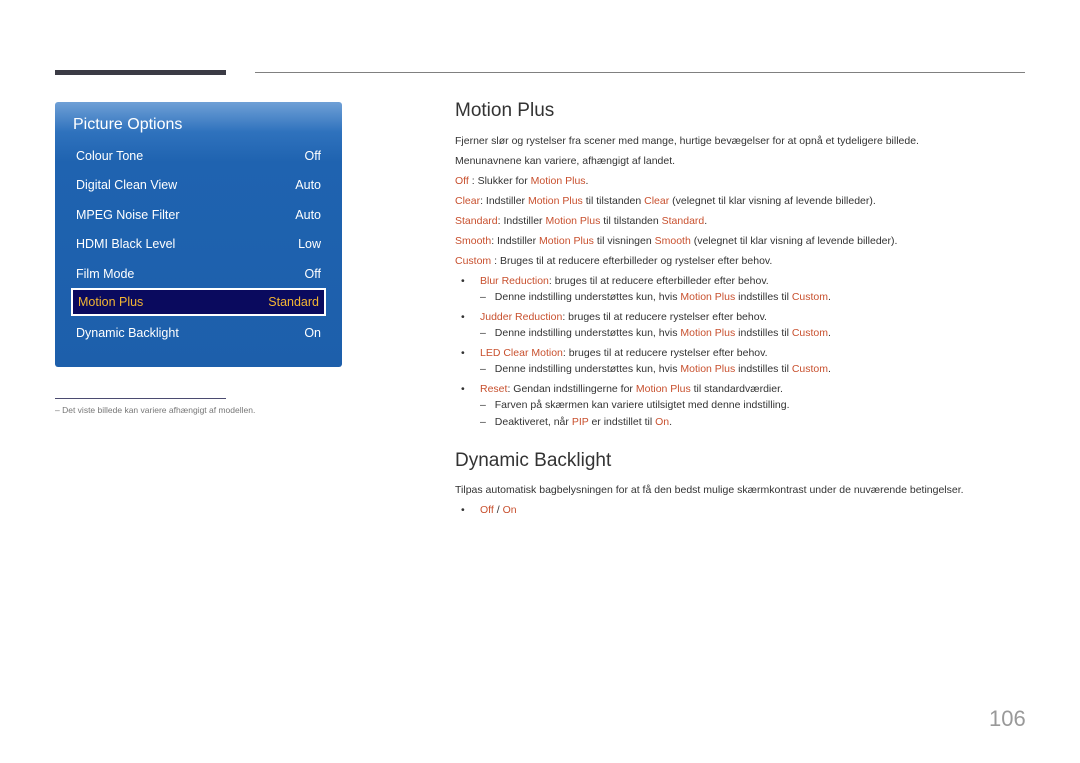  Describe the element at coordinates (126, 243) in the screenshot. I see `menu-item-label: HDMI Black Level` at that location.